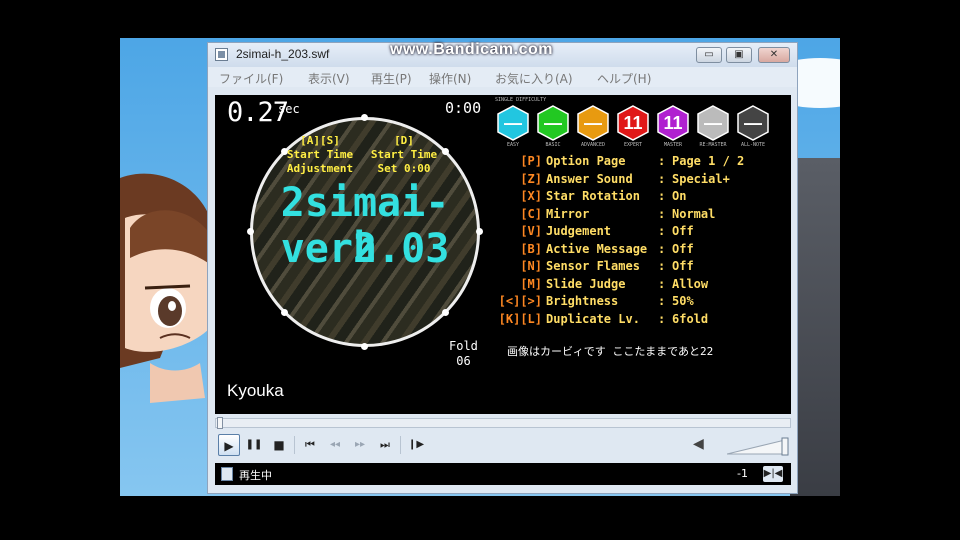 Image resolution: width=960 pixels, height=540 pixels. What do you see at coordinates (589, 178) in the screenshot?
I see `option-name: Answer Sound` at bounding box center [589, 178].